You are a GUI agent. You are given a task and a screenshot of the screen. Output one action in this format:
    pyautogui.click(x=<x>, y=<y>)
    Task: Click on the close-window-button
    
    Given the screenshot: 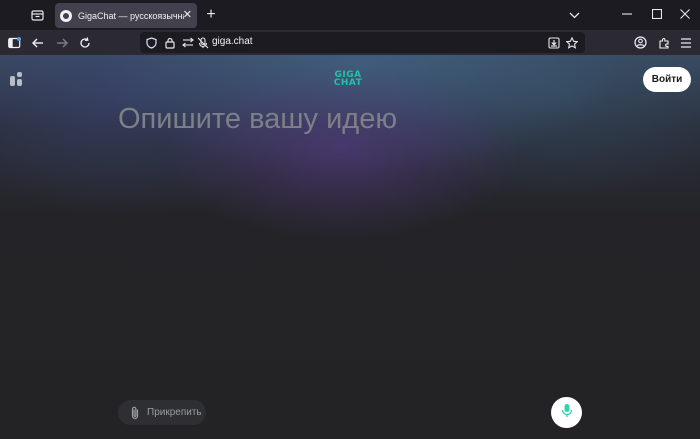 What is the action you would take?
    pyautogui.click(x=685, y=15)
    